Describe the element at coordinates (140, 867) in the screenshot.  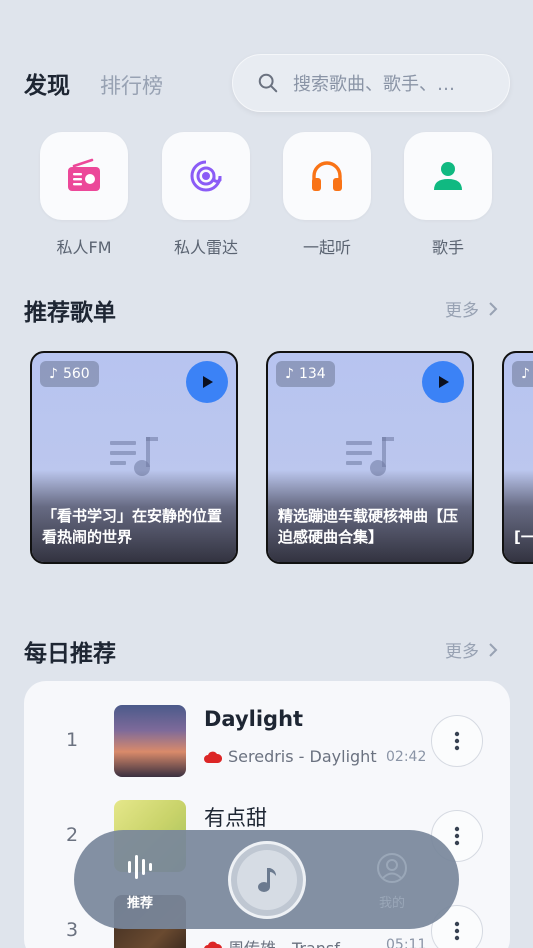
I see `equalizer-icon` at that location.